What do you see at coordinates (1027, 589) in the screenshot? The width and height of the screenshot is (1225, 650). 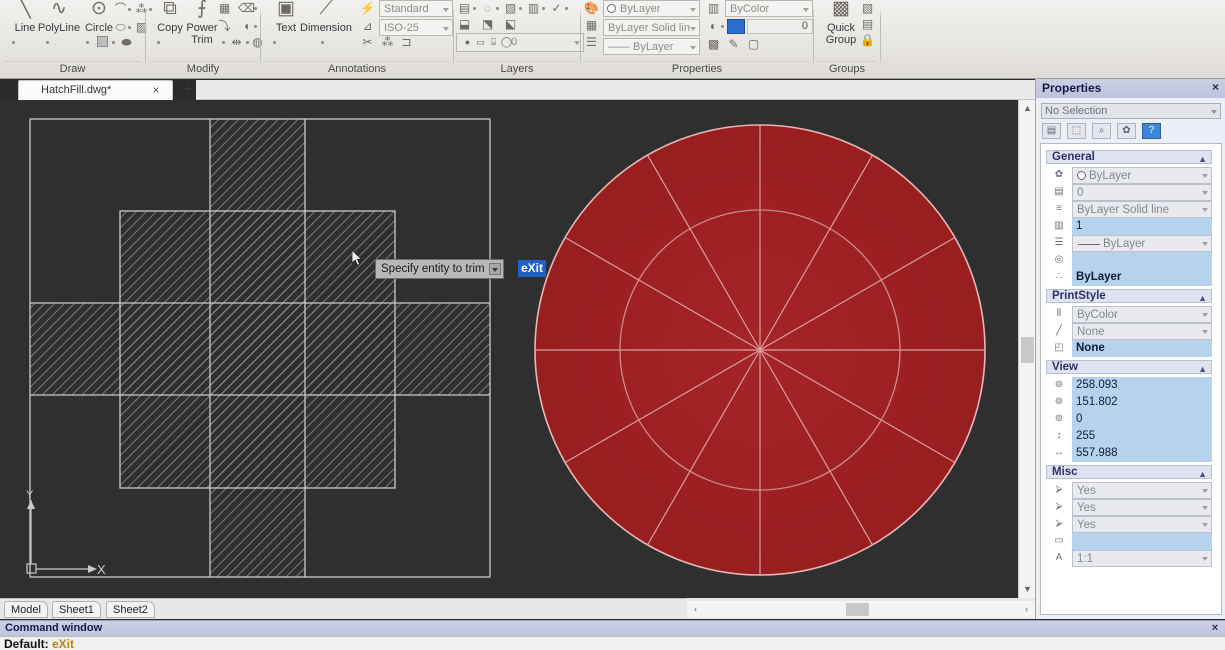 I see `scroll-down-icon: ▼` at bounding box center [1027, 589].